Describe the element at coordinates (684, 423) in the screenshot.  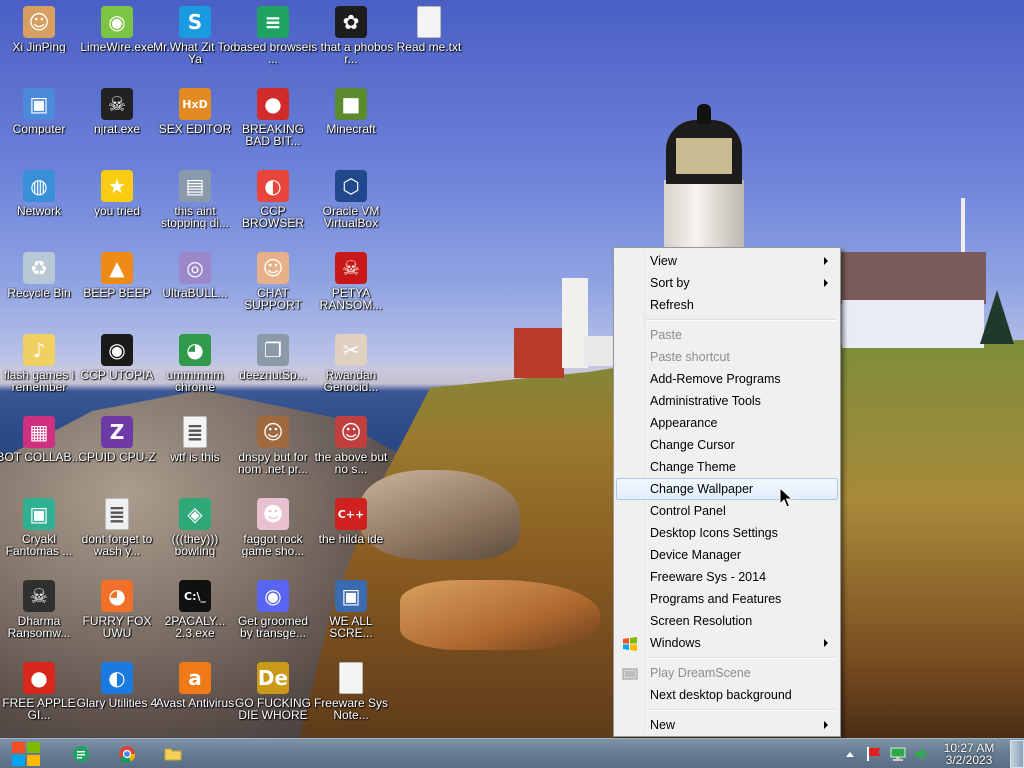
I see `menu-item-label: Appearance` at that location.